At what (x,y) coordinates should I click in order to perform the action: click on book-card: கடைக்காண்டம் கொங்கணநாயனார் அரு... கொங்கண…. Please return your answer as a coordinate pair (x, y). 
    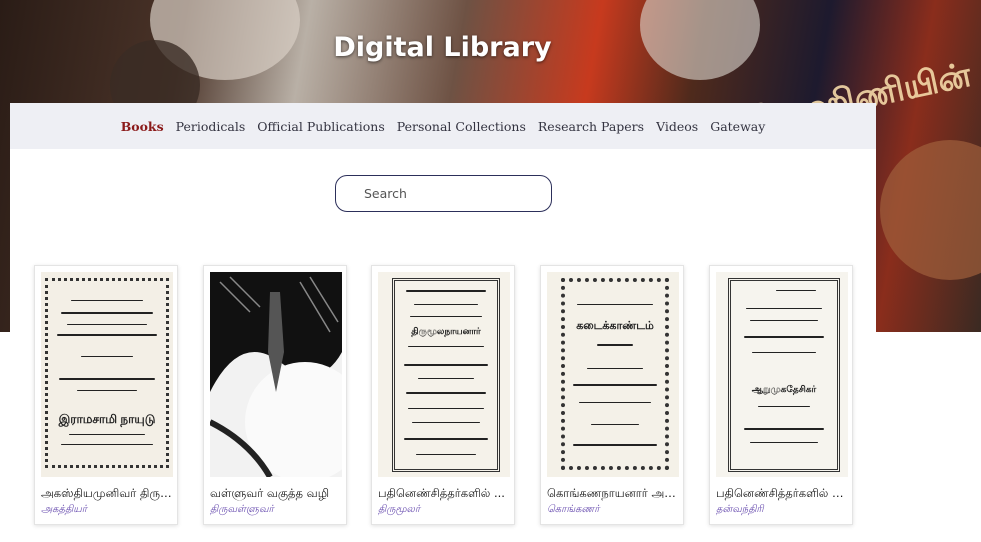
    Looking at the image, I should click on (612, 395).